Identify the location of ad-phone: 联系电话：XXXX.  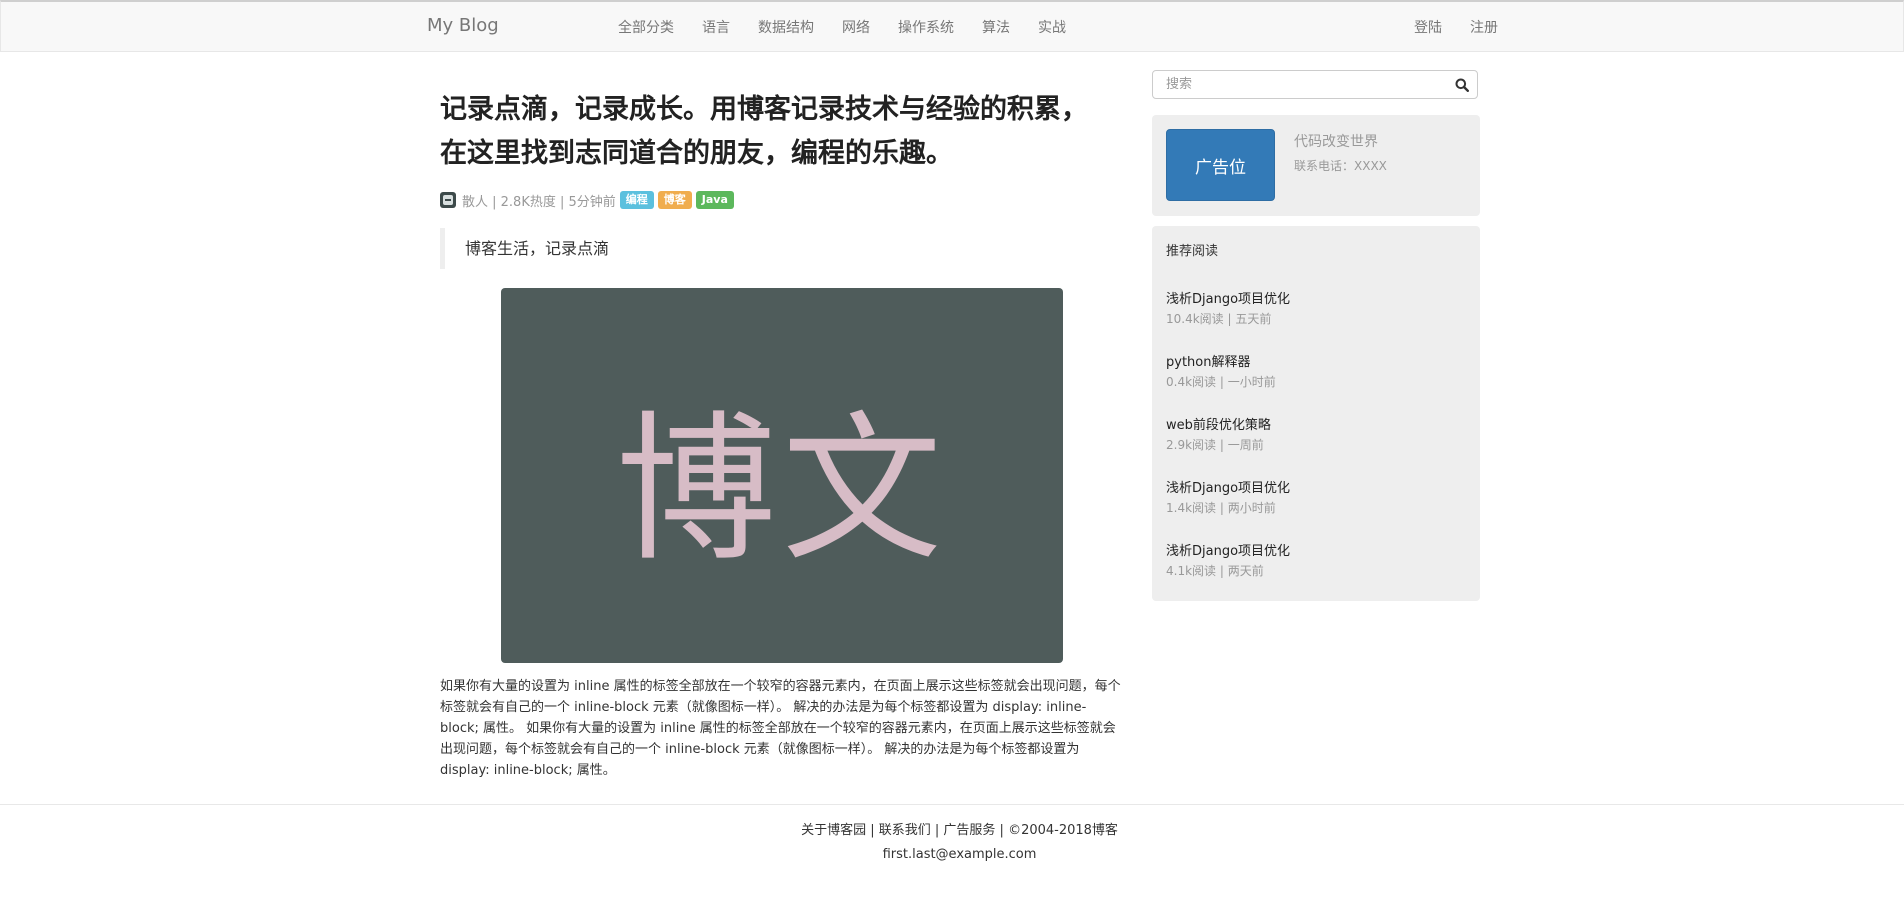
(1340, 166).